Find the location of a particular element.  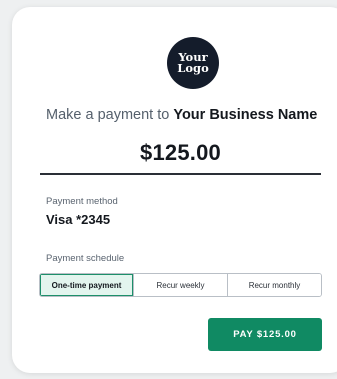

heading-prefix: Make a payment to is located at coordinates (108, 115).